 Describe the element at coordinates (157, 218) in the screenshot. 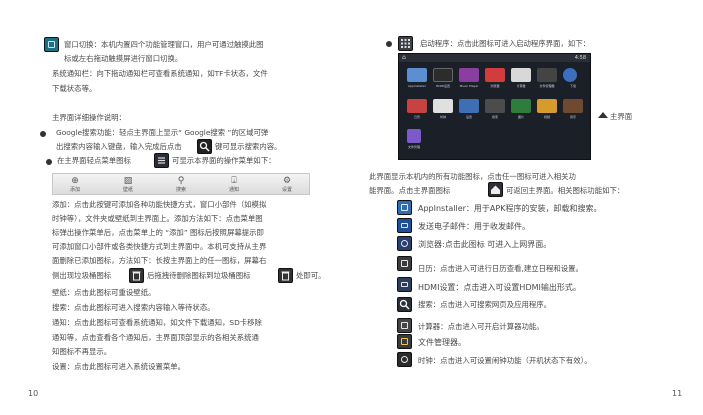

I see `add-text-2: 时钟等），文件夹或壁纸到主界面上。添加方法如下：点击菜单图` at that location.